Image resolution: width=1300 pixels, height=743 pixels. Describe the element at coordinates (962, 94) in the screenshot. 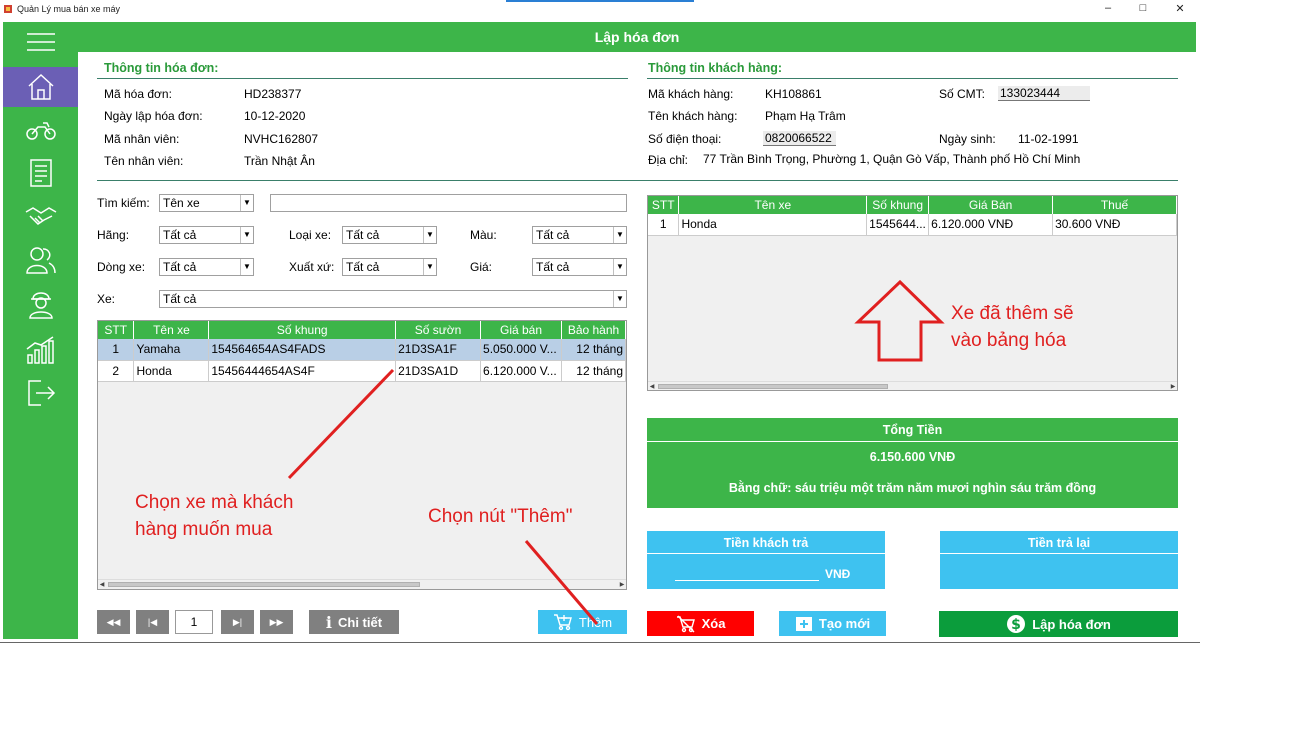

I see `id-card-label: Số CMT:` at that location.